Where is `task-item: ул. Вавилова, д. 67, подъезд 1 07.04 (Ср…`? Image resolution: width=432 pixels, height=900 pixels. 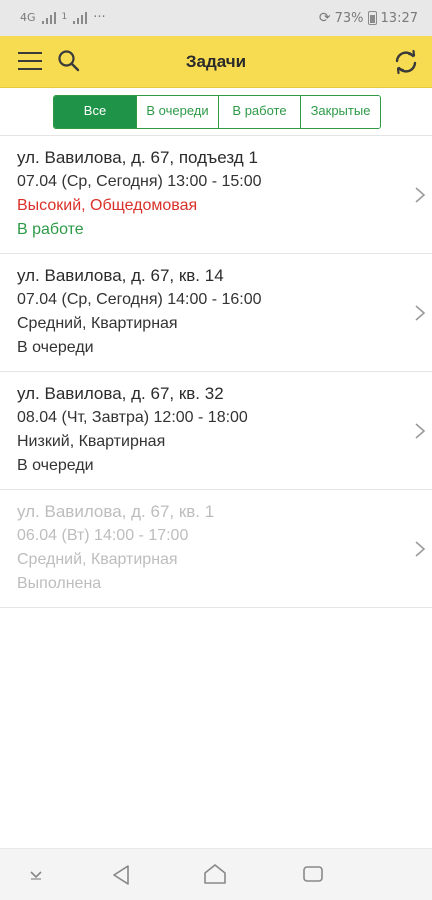
task-item: ул. Вавилова, д. 67, подъезд 1 07.04 (Ср… is located at coordinates (216, 195).